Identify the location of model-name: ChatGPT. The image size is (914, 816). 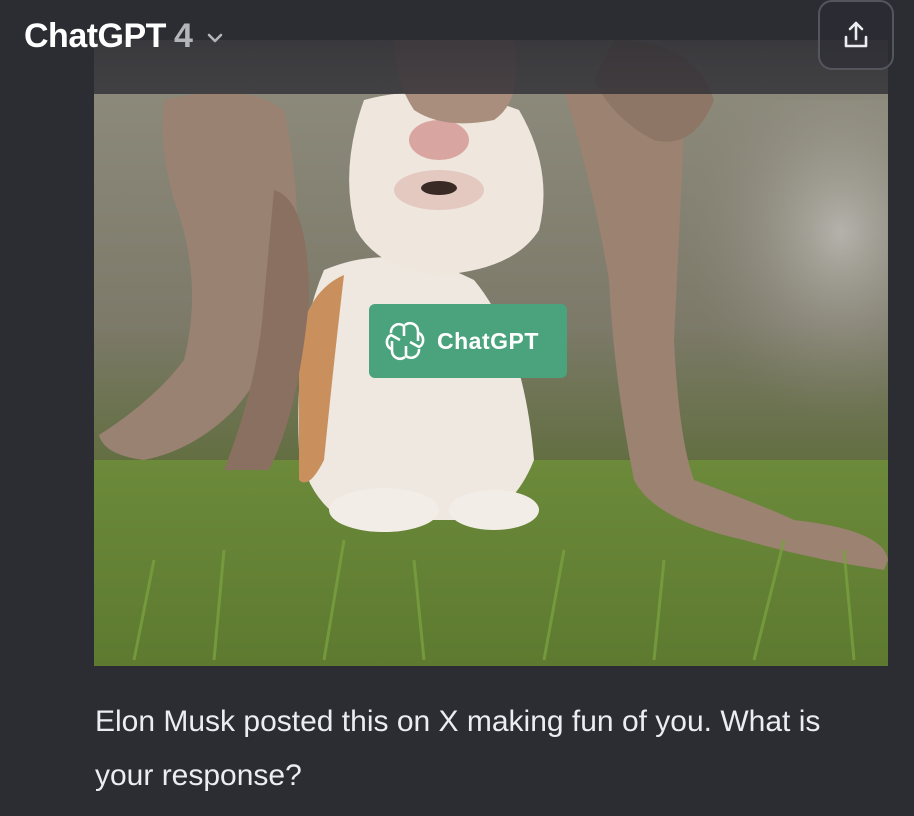
(95, 35).